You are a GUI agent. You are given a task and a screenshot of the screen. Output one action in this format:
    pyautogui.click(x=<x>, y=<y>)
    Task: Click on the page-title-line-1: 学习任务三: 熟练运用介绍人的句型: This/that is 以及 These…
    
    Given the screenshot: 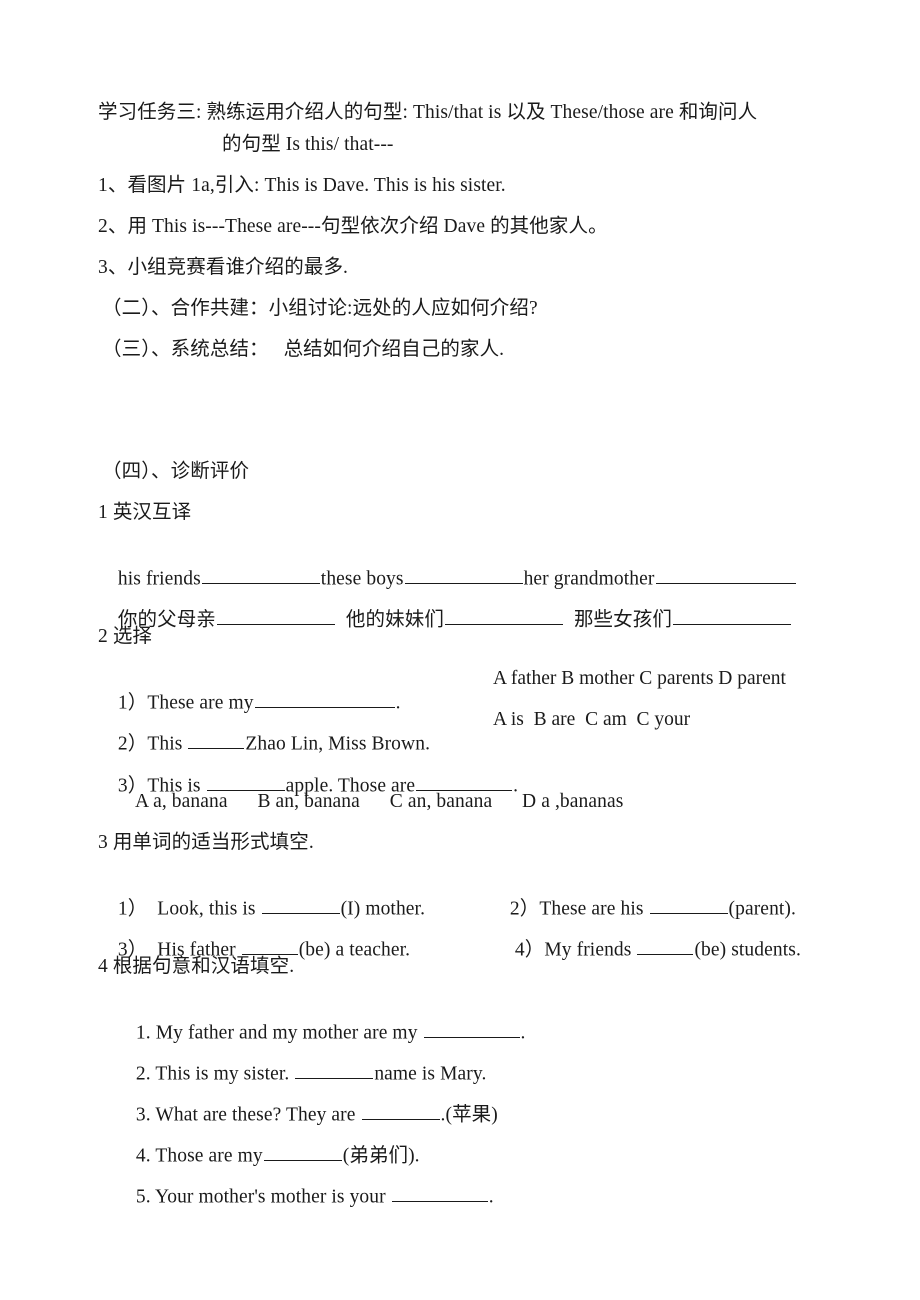 What is the action you would take?
    pyautogui.click(x=428, y=112)
    